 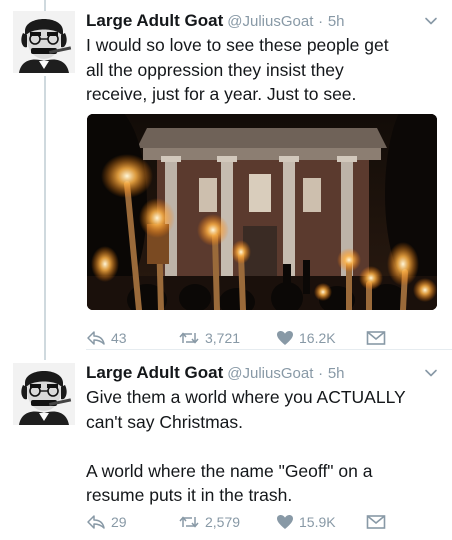 I want to click on retweet-button: 3,721, so click(x=209, y=338).